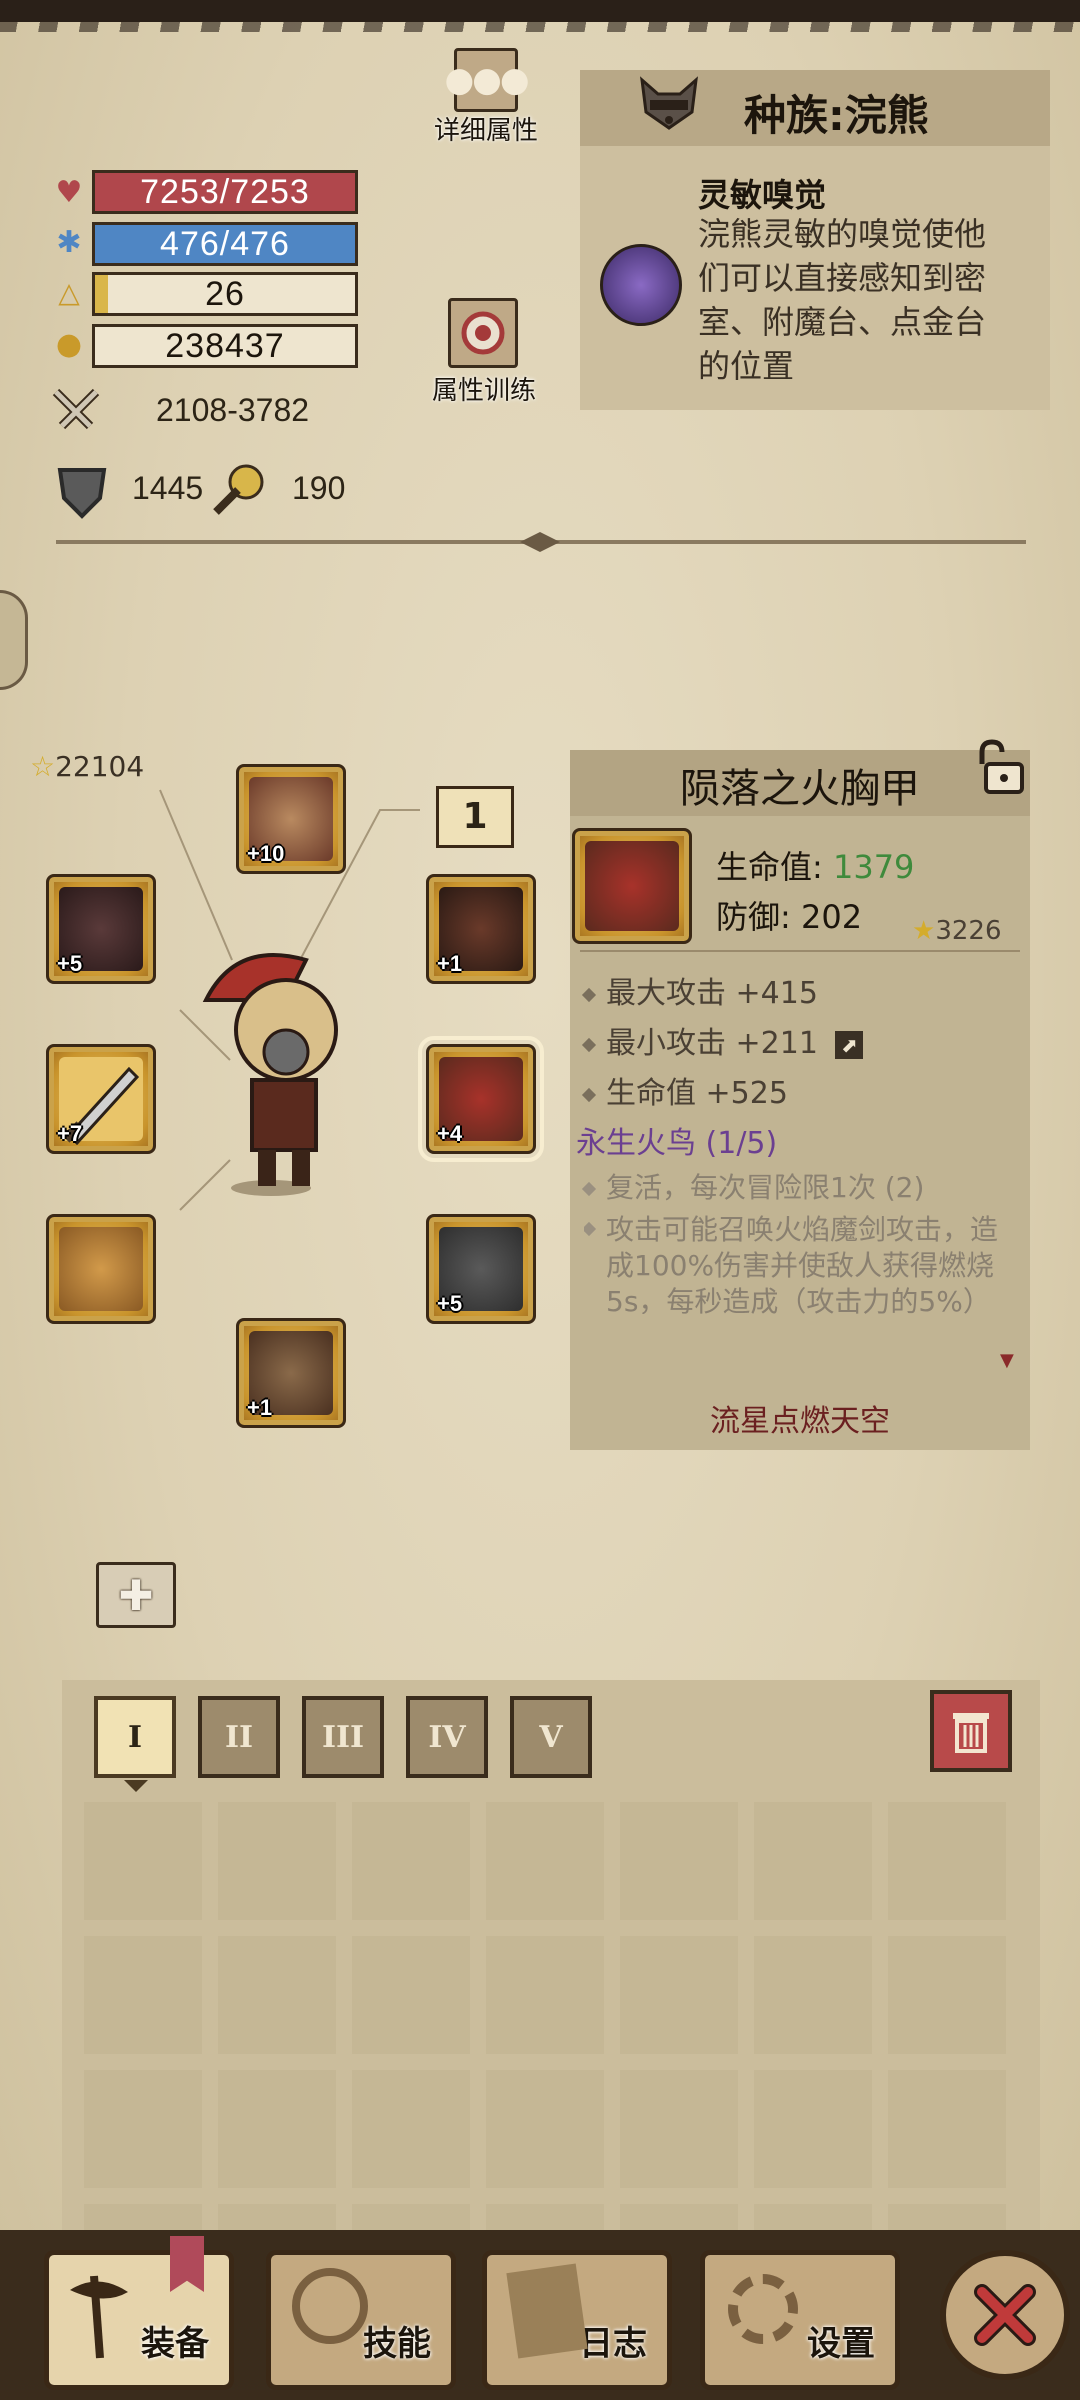 The width and height of the screenshot is (1080, 2400). Describe the element at coordinates (239, 1737) in the screenshot. I see `inventory-tab-2: II` at that location.